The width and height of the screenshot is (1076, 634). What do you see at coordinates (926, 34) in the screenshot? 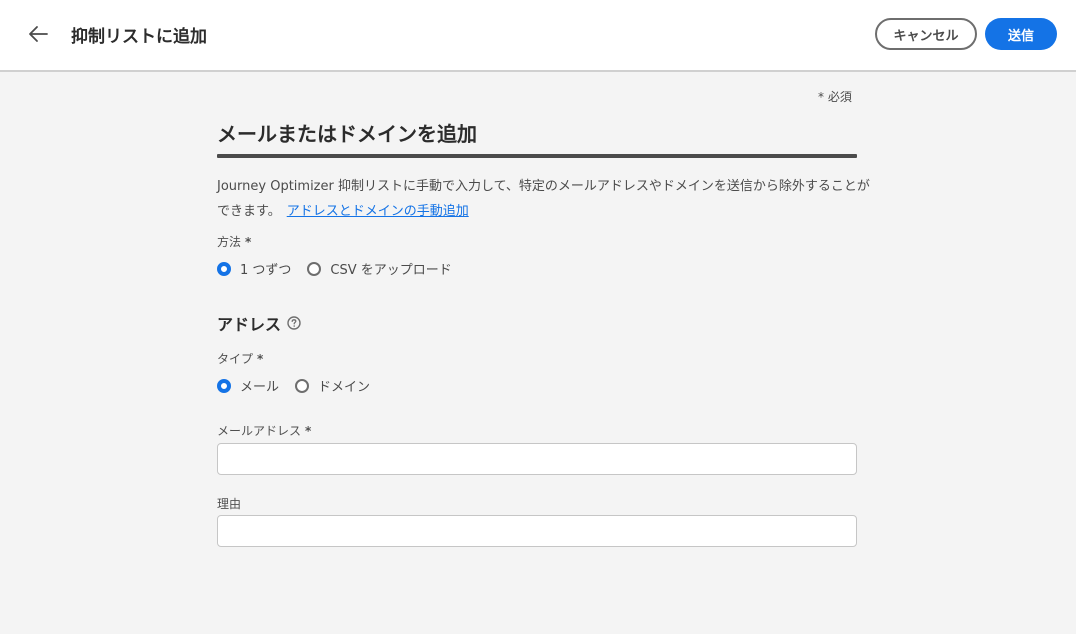
I see `cancel-button: キャンセル` at bounding box center [926, 34].